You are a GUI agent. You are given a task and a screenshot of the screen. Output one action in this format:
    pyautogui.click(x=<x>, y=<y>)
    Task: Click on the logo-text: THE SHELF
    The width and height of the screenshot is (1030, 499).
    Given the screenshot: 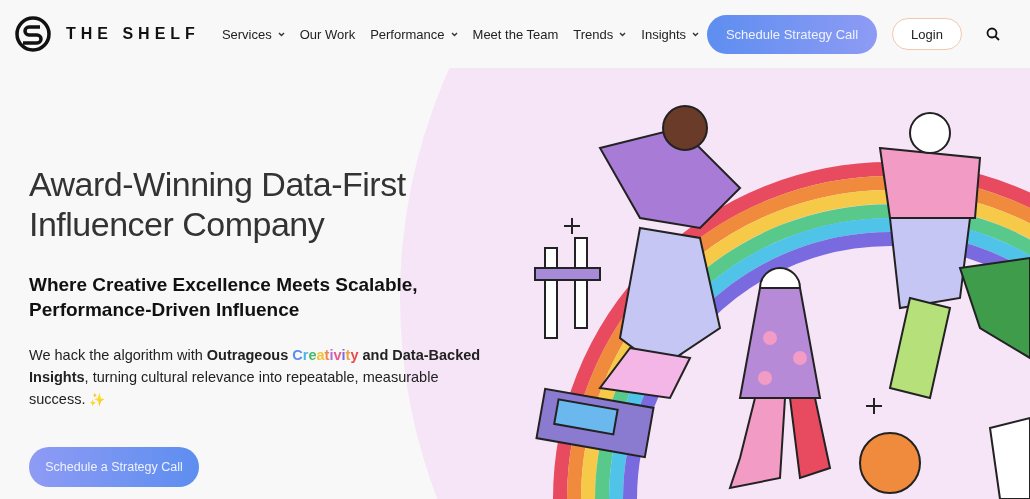 What is the action you would take?
    pyautogui.click(x=133, y=34)
    